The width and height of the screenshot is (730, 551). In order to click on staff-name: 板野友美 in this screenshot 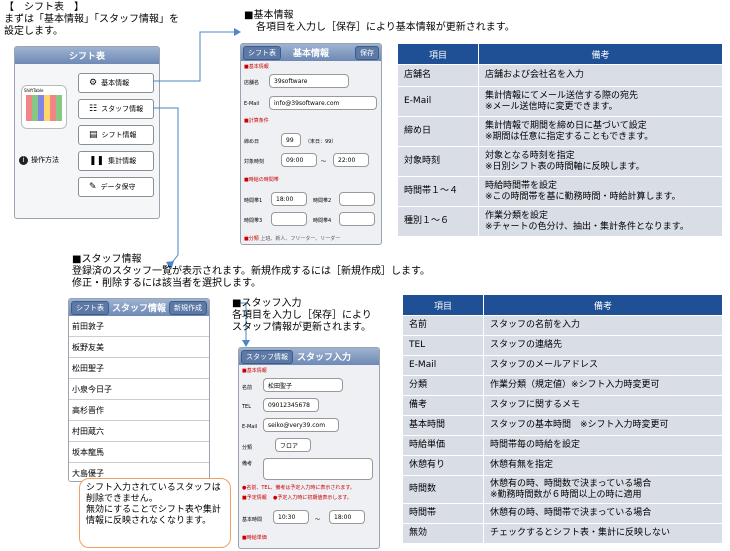, I will do `click(88, 347)`.